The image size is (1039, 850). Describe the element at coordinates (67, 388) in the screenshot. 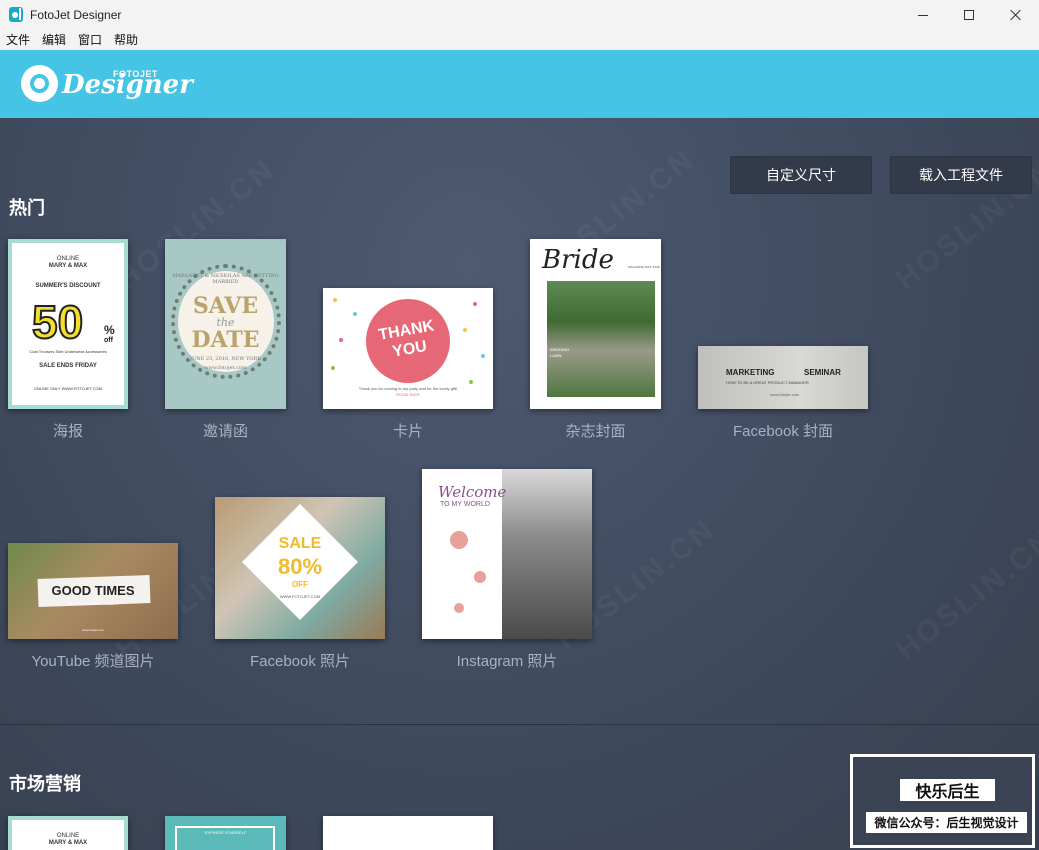

I see `poster-text: ONLINE ONLY WWW.FOTOJET.COM` at that location.